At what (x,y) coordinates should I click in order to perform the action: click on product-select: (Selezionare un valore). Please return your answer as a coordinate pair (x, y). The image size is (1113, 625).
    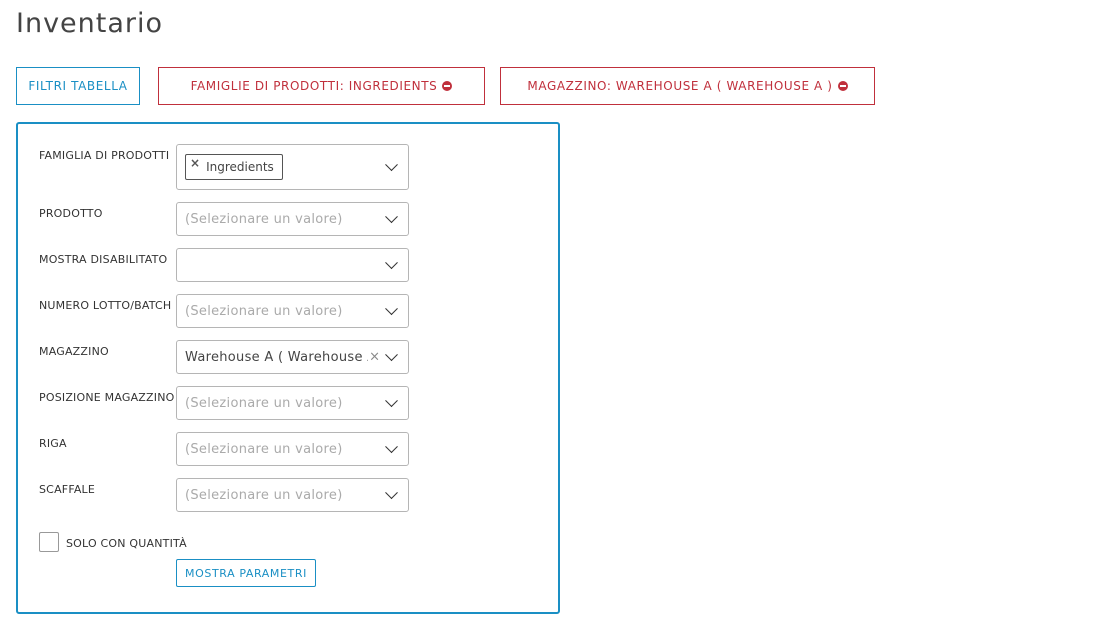
    Looking at the image, I should click on (292, 219).